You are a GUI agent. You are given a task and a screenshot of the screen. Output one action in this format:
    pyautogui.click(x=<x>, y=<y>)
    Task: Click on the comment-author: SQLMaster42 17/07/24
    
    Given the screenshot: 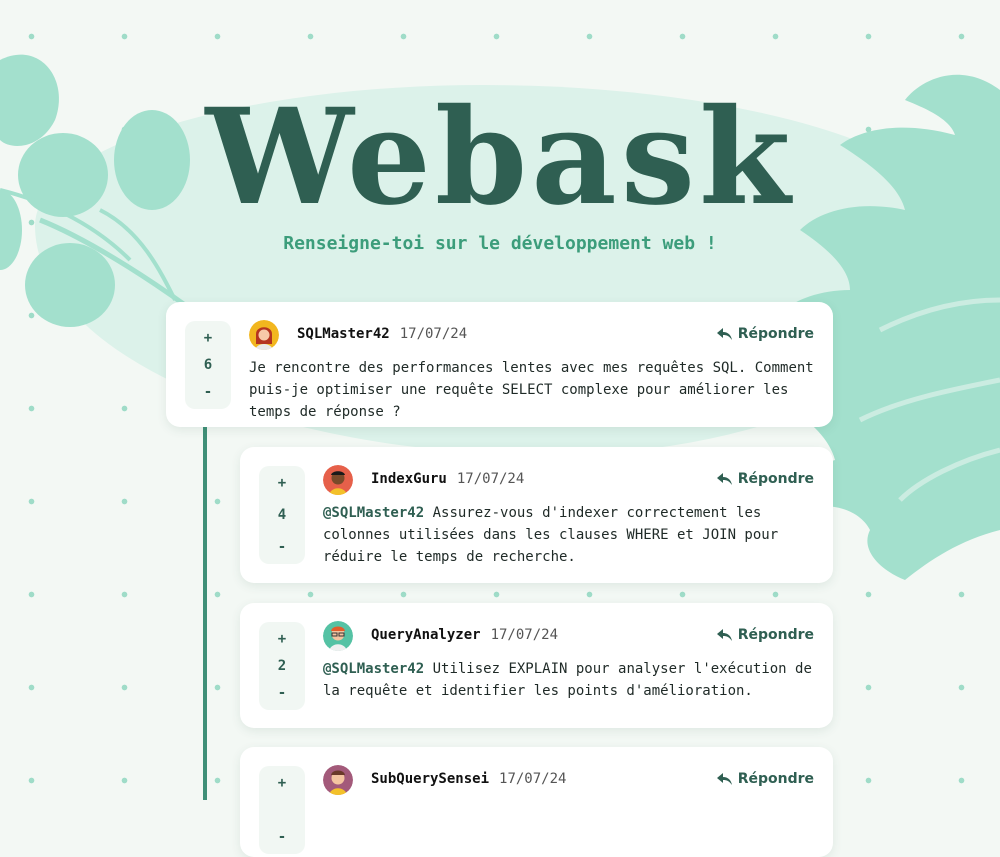 What is the action you would take?
    pyautogui.click(x=382, y=334)
    